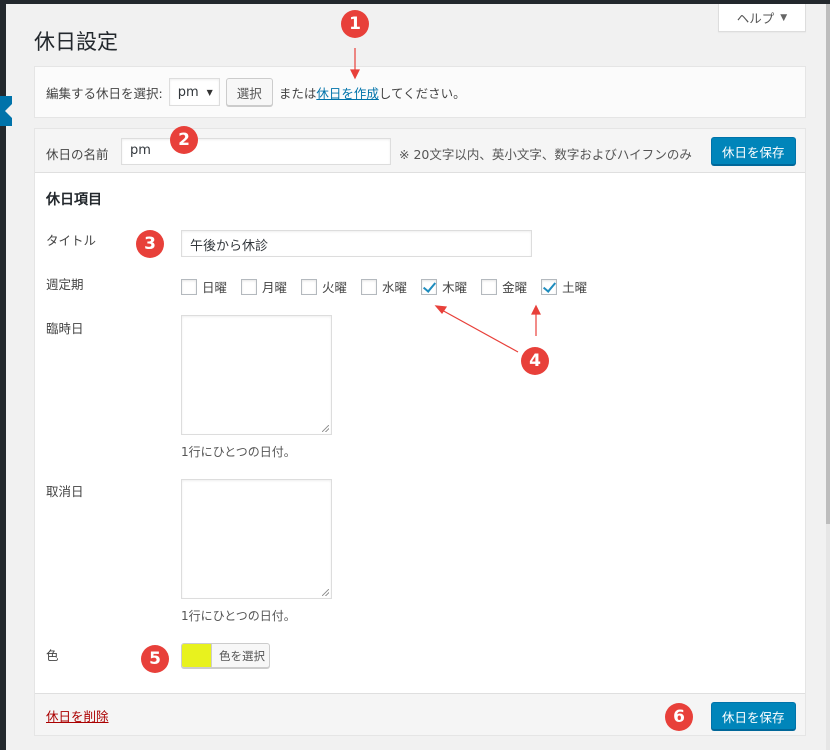  I want to click on color-swatch, so click(197, 655).